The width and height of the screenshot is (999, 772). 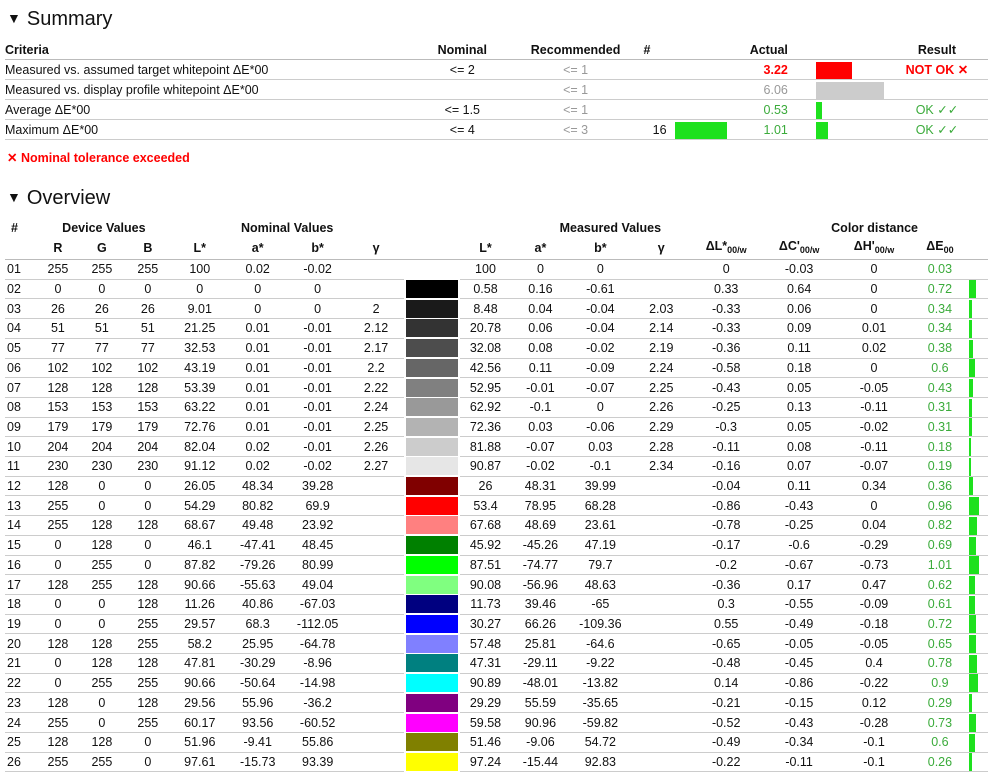 What do you see at coordinates (199, 348) in the screenshot?
I see `cell-L: 32.53` at bounding box center [199, 348].